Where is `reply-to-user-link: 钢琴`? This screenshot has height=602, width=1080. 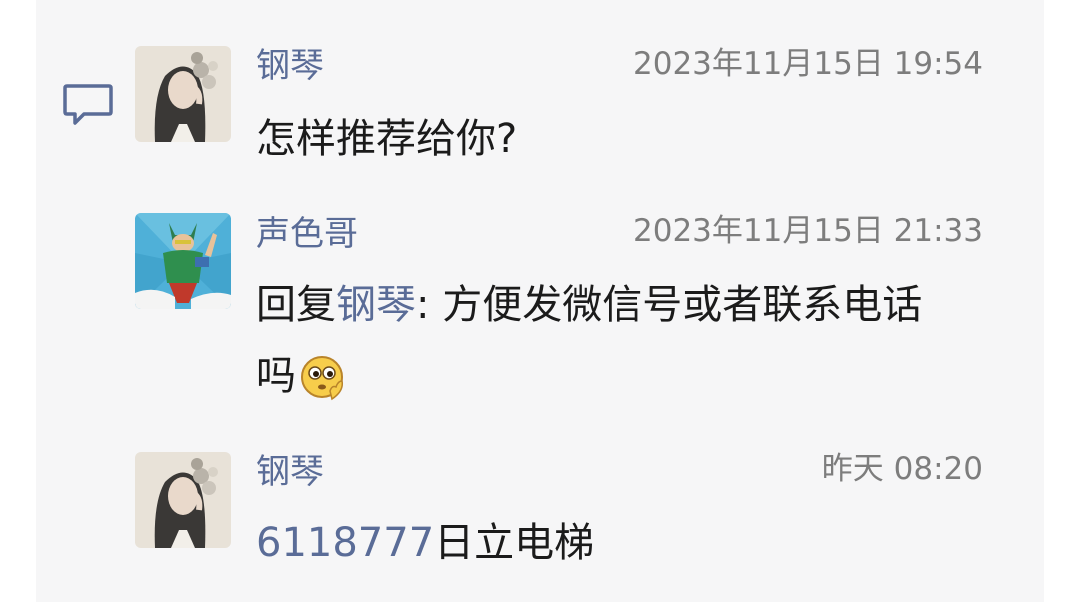 reply-to-user-link: 钢琴 is located at coordinates (376, 305).